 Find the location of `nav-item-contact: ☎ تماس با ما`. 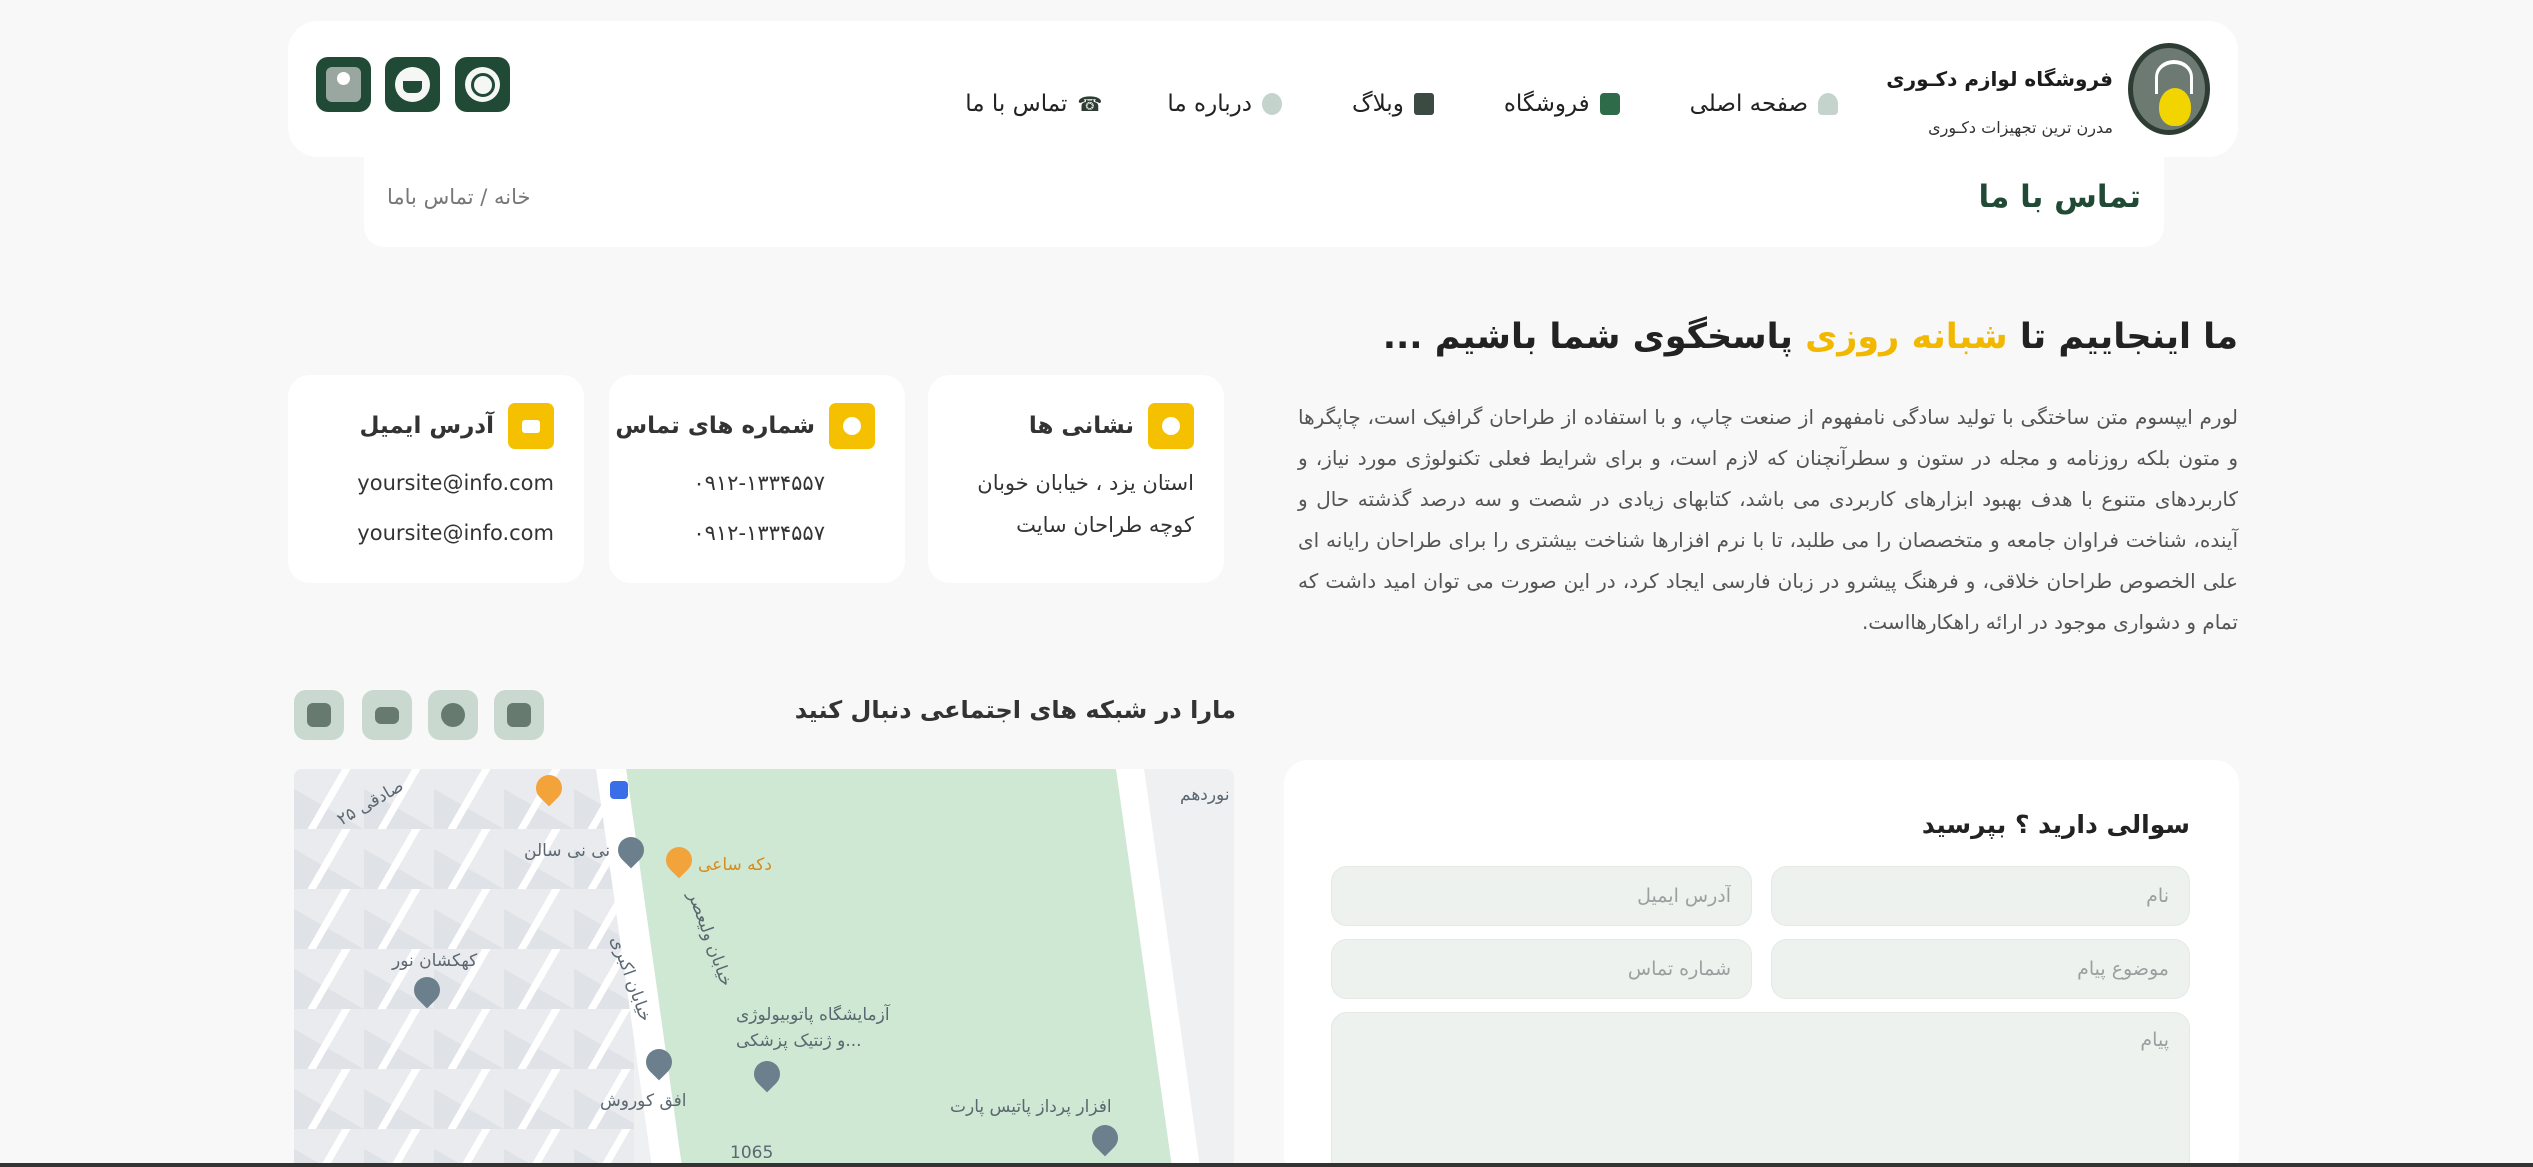

nav-item-contact: ☎ تماس با ما is located at coordinates (1034, 104).